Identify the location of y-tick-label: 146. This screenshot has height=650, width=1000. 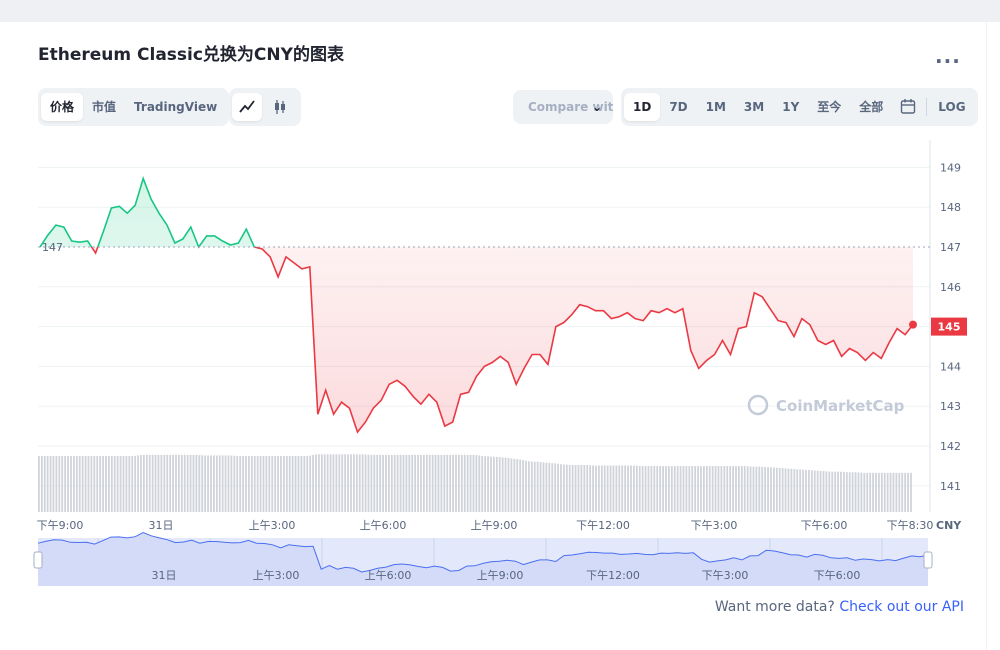
(950, 287).